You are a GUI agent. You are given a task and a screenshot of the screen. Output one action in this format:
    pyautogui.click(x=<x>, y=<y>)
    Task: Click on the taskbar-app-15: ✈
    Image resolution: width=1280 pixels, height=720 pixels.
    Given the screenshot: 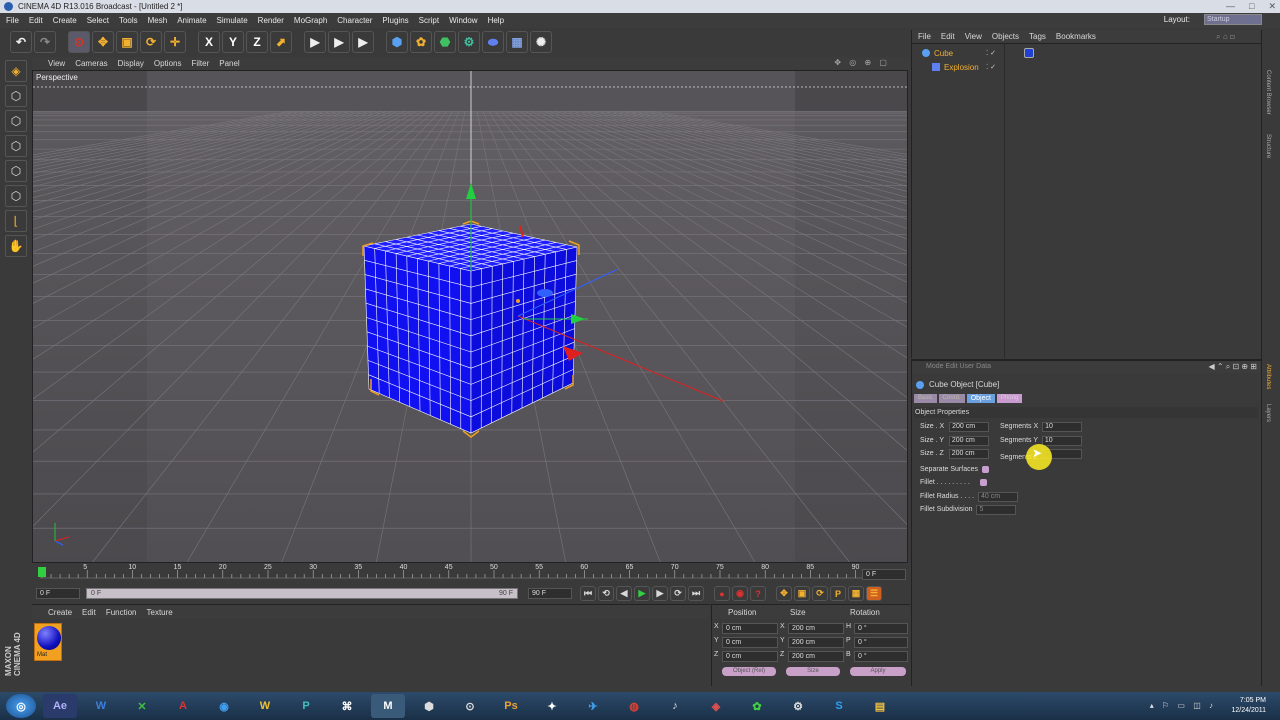 What is the action you would take?
    pyautogui.click(x=593, y=706)
    